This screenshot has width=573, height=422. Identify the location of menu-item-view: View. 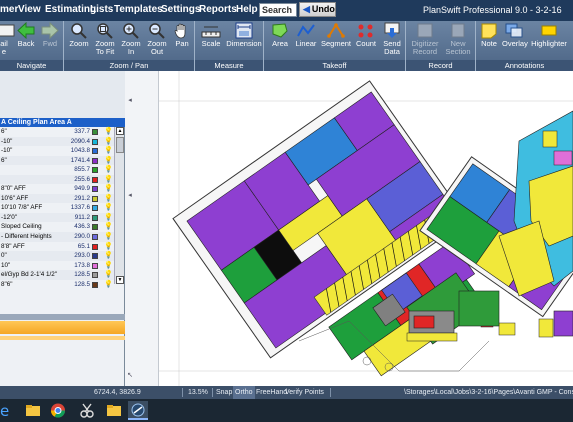
(29, 9).